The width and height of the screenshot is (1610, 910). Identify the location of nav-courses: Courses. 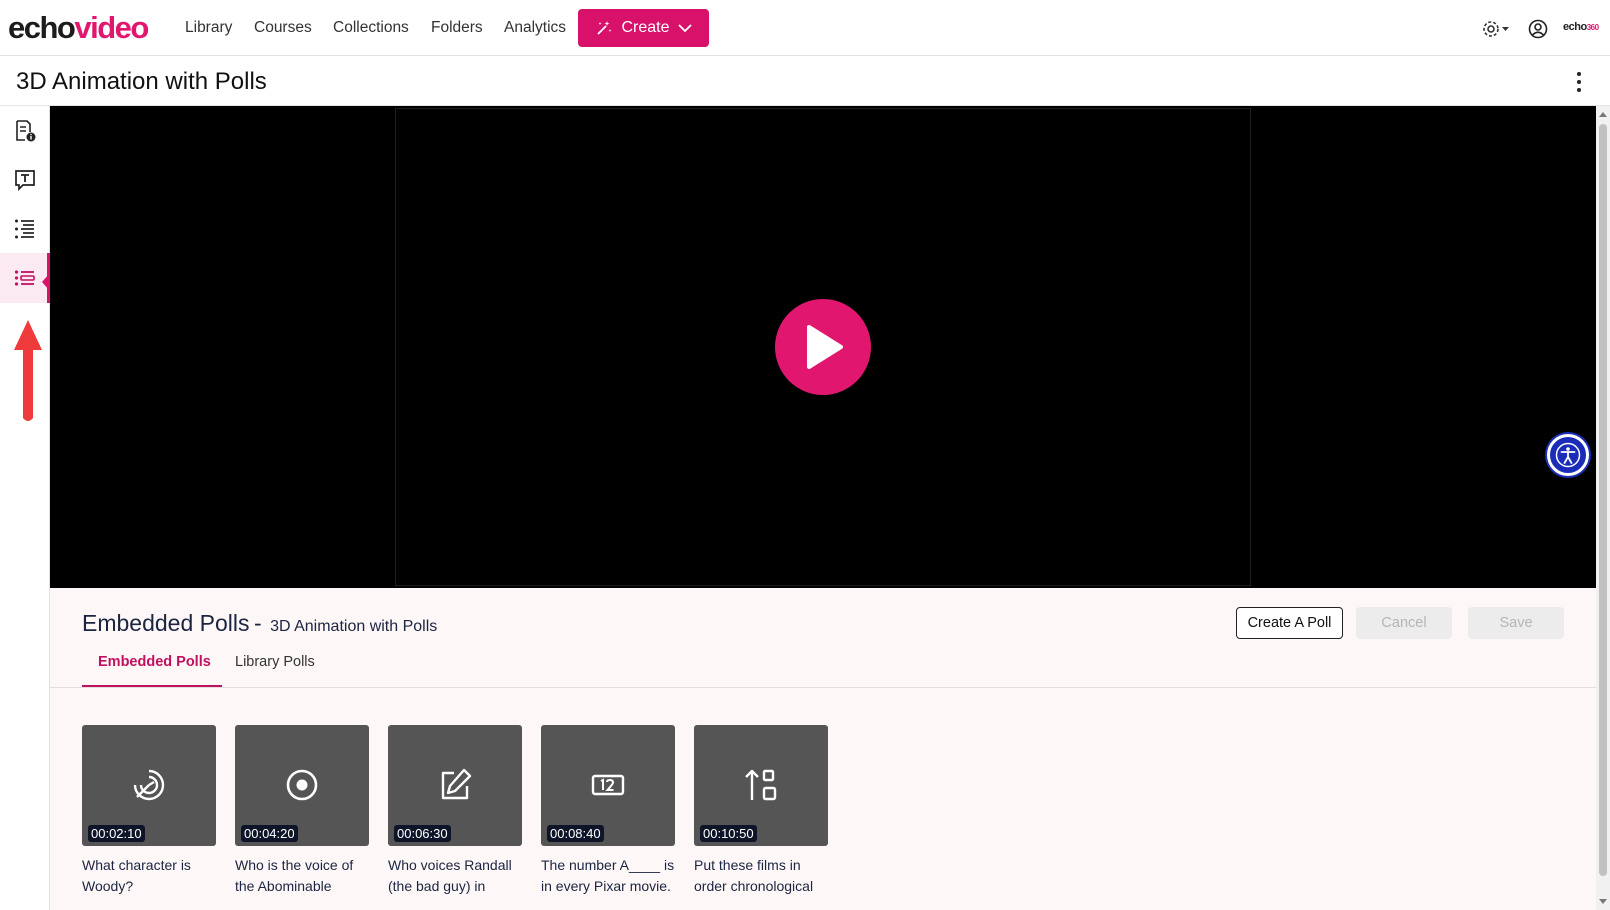
(283, 28).